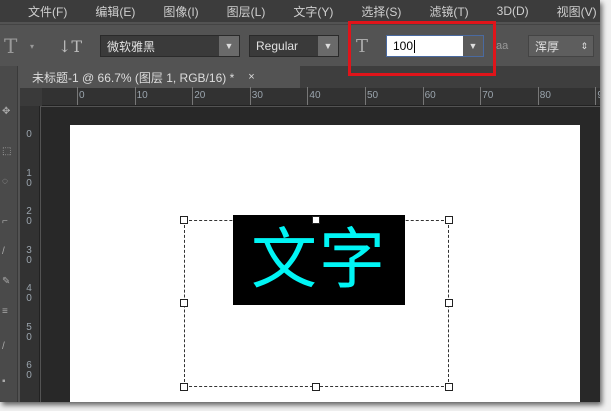 This screenshot has width=611, height=411. I want to click on move-tool-icon: ✥, so click(8, 113).